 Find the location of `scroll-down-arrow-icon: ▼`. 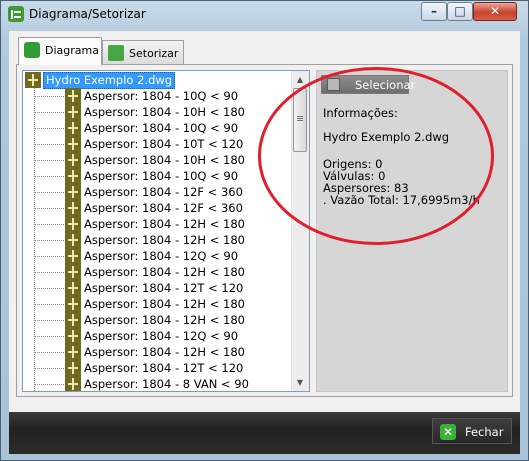

scroll-down-arrow-icon: ▼ is located at coordinates (300, 382).